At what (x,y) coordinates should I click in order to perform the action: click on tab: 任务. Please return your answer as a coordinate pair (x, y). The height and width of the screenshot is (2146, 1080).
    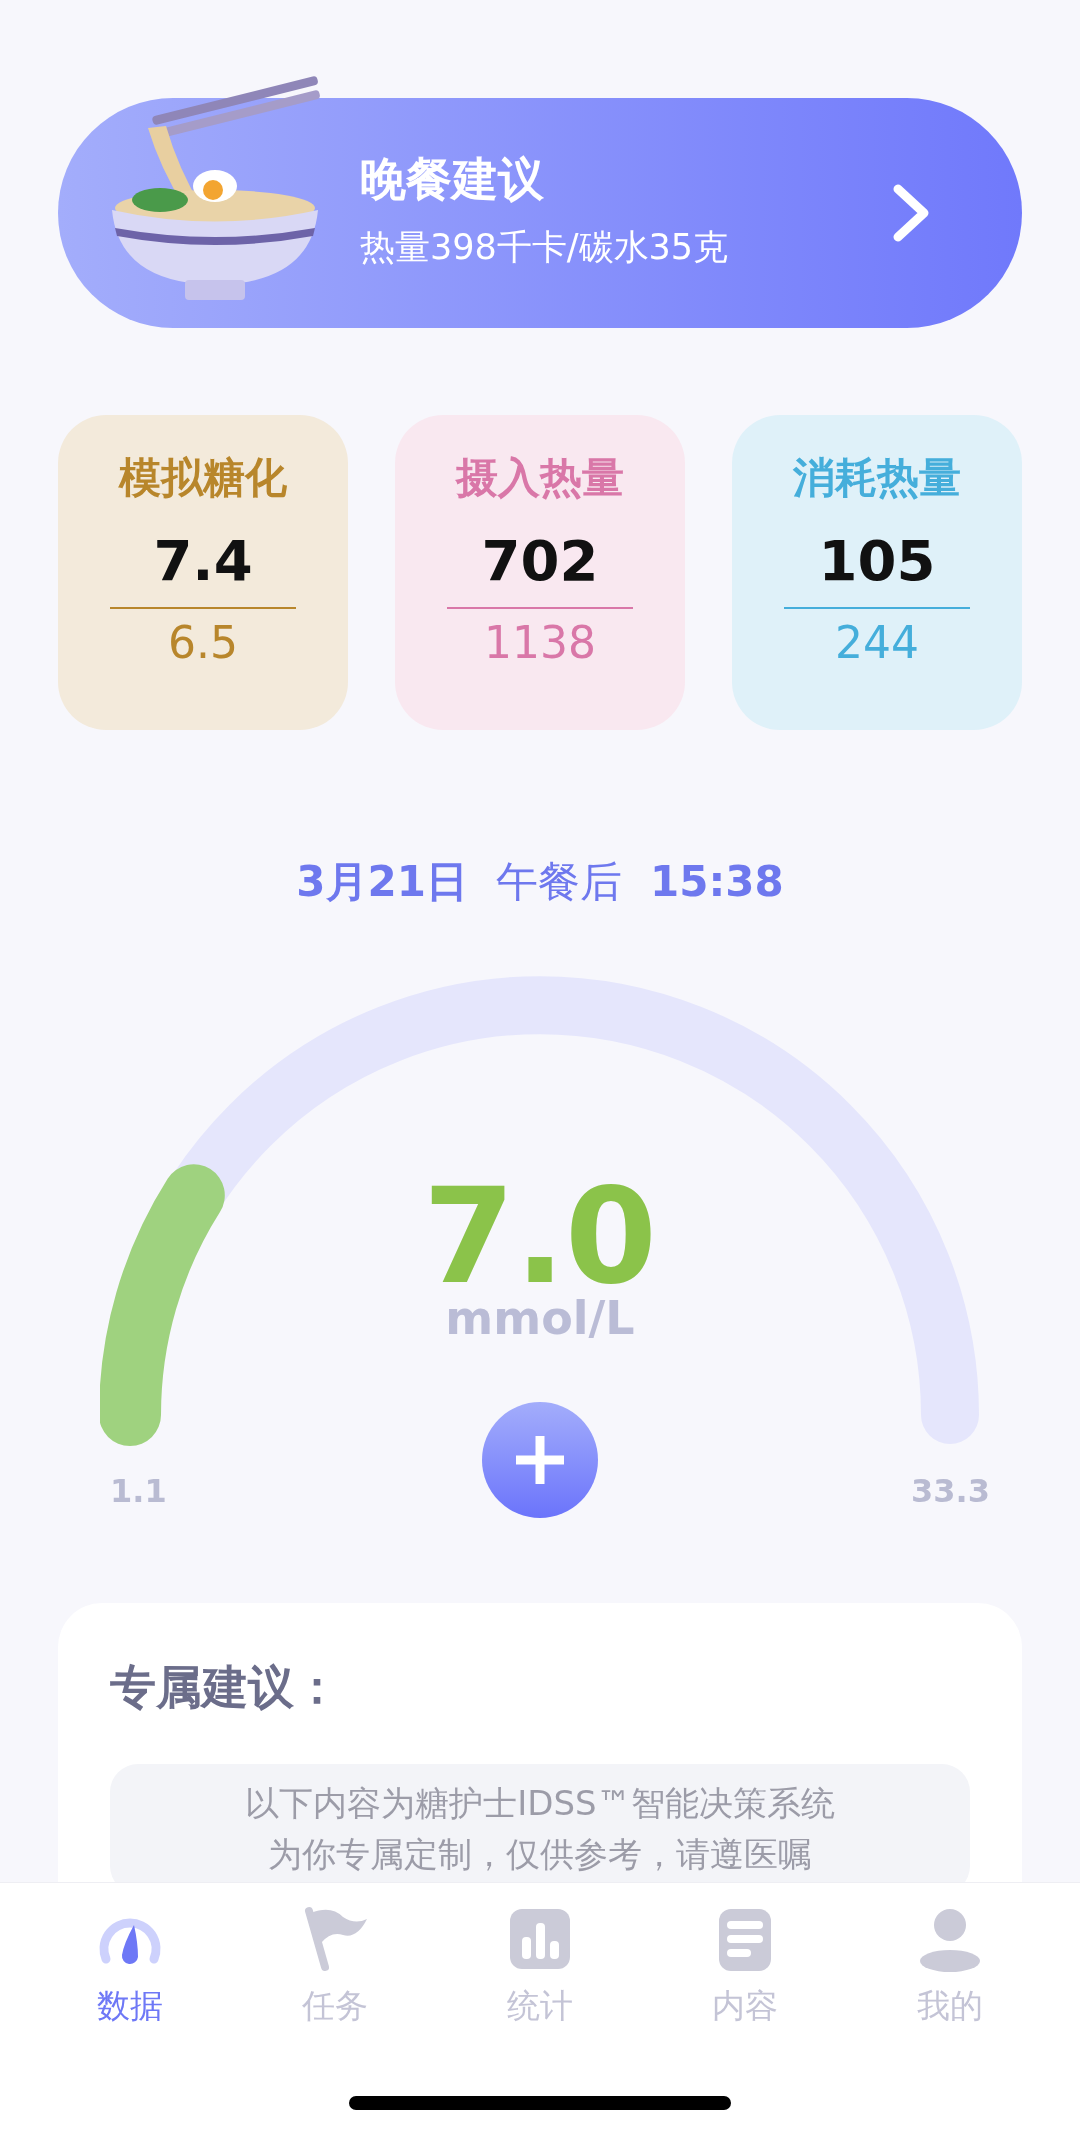
    Looking at the image, I should click on (335, 1973).